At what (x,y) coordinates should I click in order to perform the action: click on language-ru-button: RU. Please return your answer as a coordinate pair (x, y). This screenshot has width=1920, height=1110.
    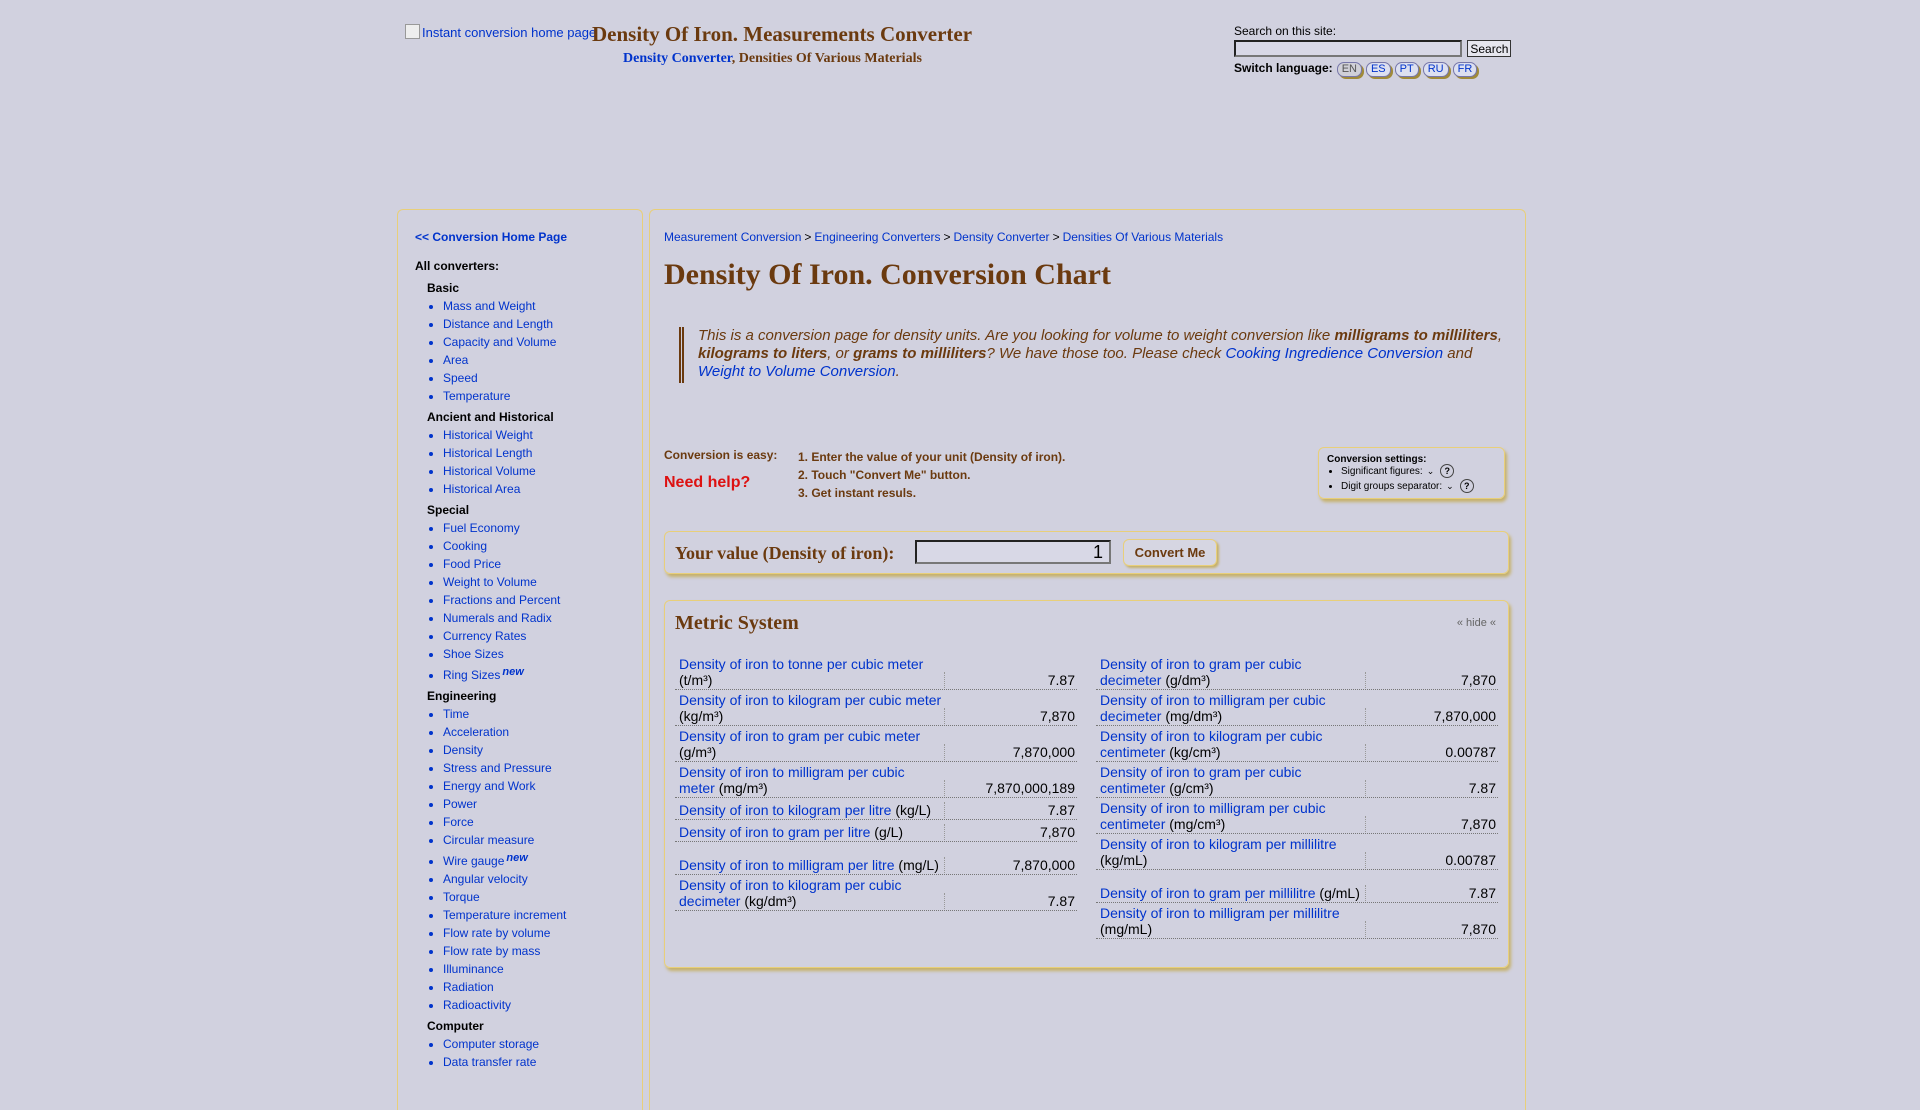
    Looking at the image, I should click on (1435, 69).